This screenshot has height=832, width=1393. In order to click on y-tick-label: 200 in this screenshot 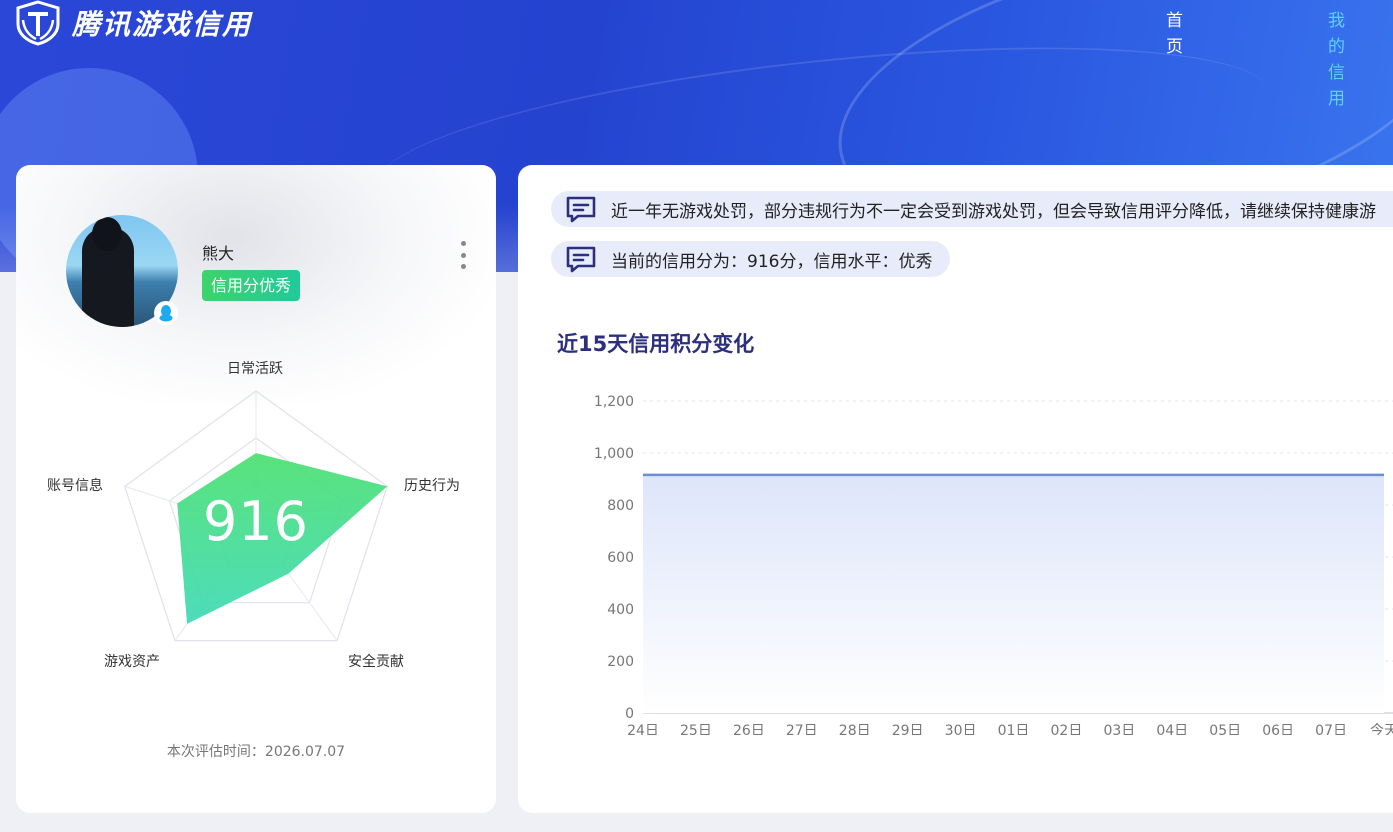, I will do `click(620, 662)`.